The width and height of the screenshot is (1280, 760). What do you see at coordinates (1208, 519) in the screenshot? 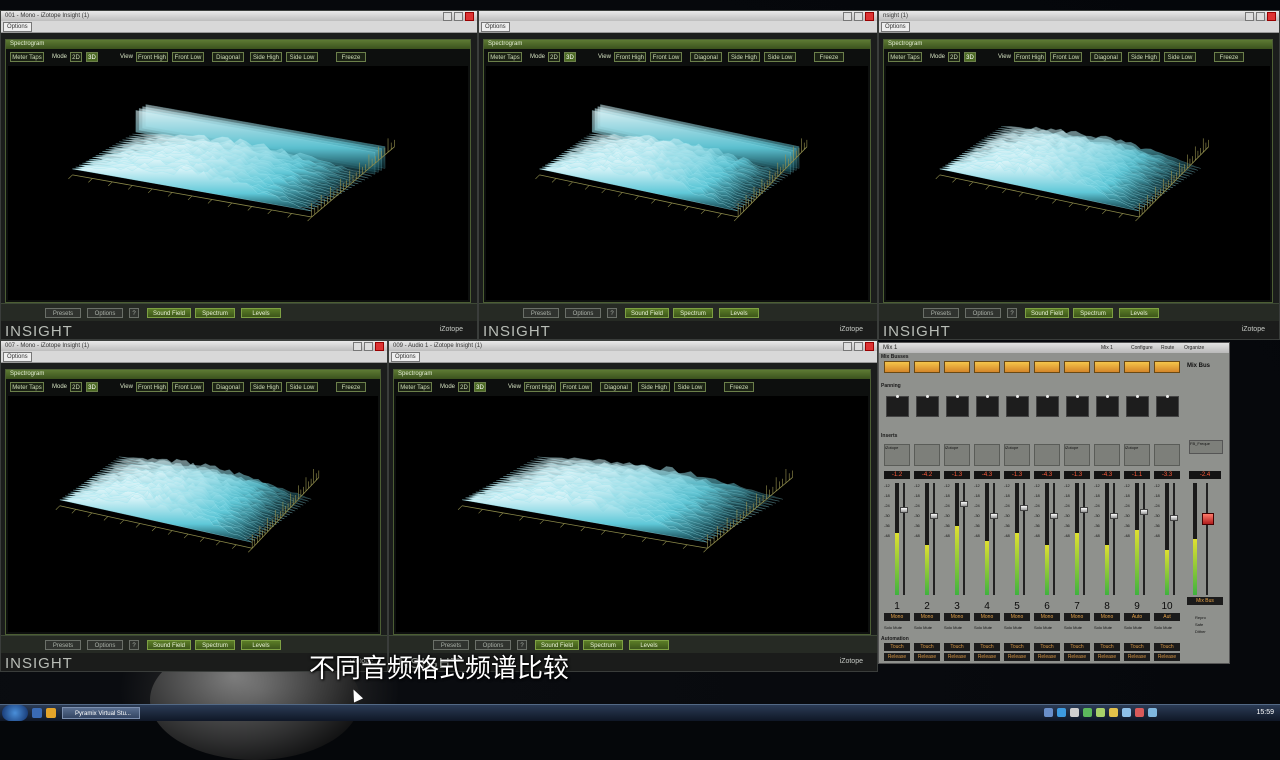
I see `master-fader-cap` at bounding box center [1208, 519].